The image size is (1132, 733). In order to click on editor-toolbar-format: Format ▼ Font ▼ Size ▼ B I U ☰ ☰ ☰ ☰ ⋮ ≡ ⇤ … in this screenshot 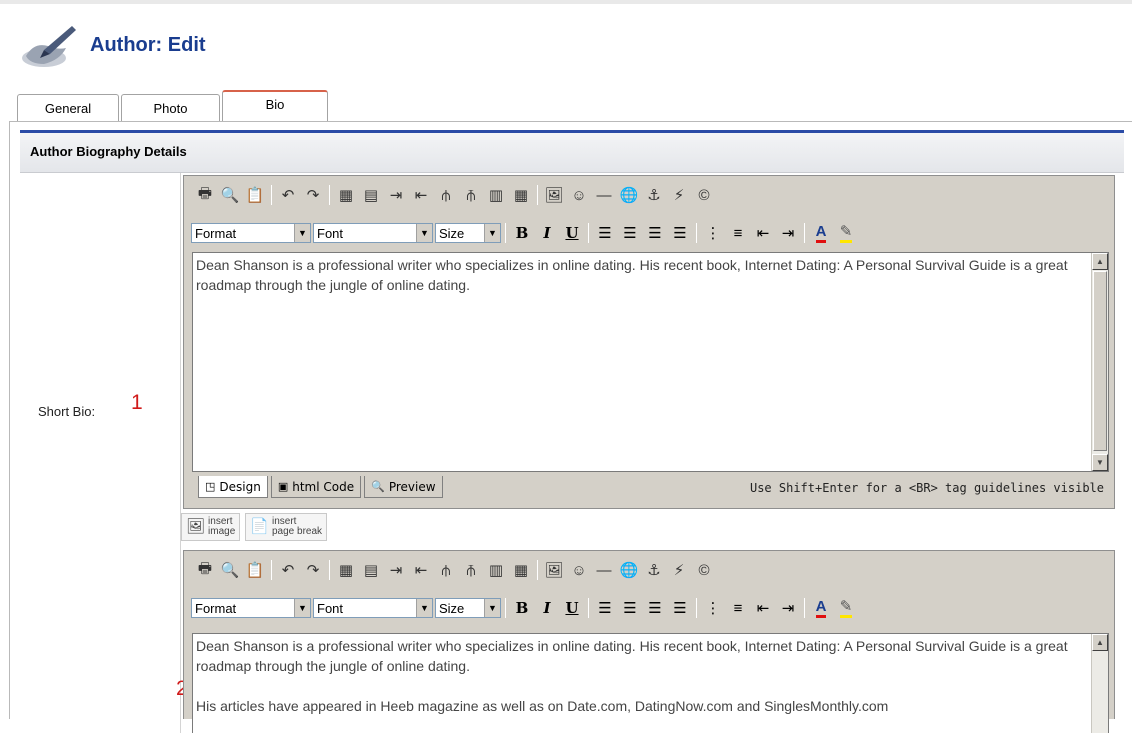, I will do `click(525, 608)`.